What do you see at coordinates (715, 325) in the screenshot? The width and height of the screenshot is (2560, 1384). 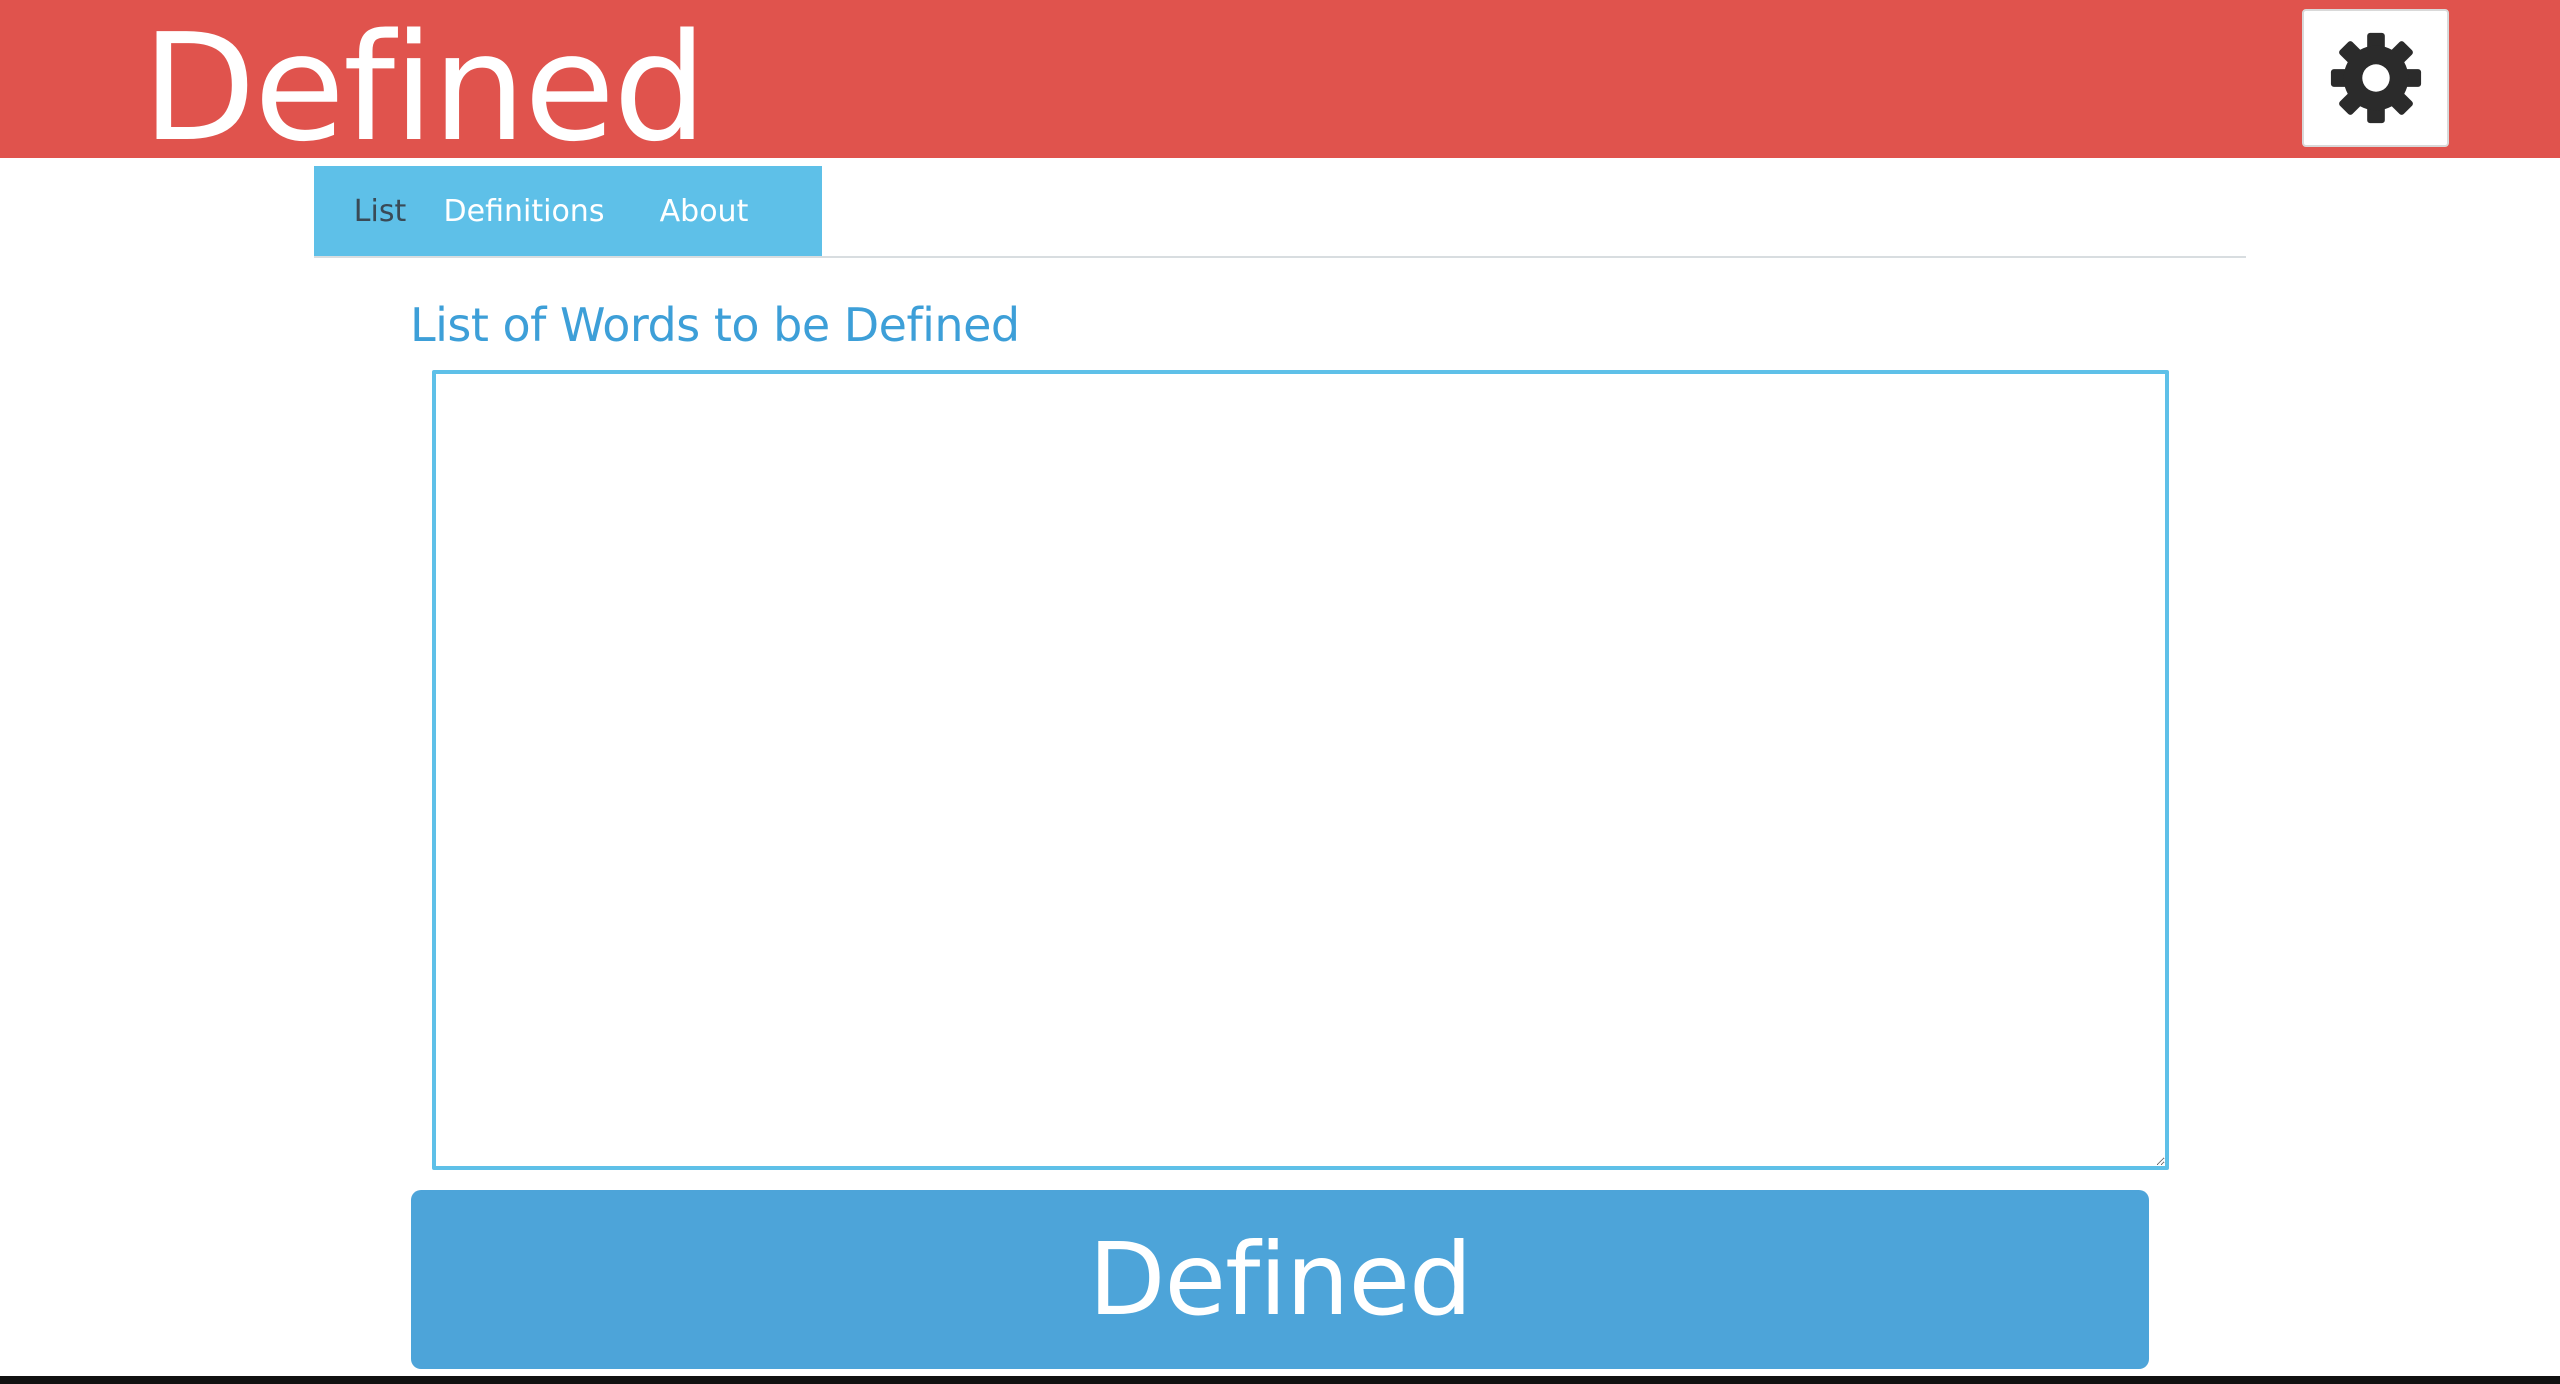 I see `word-list-heading: List of Words to be Defined` at bounding box center [715, 325].